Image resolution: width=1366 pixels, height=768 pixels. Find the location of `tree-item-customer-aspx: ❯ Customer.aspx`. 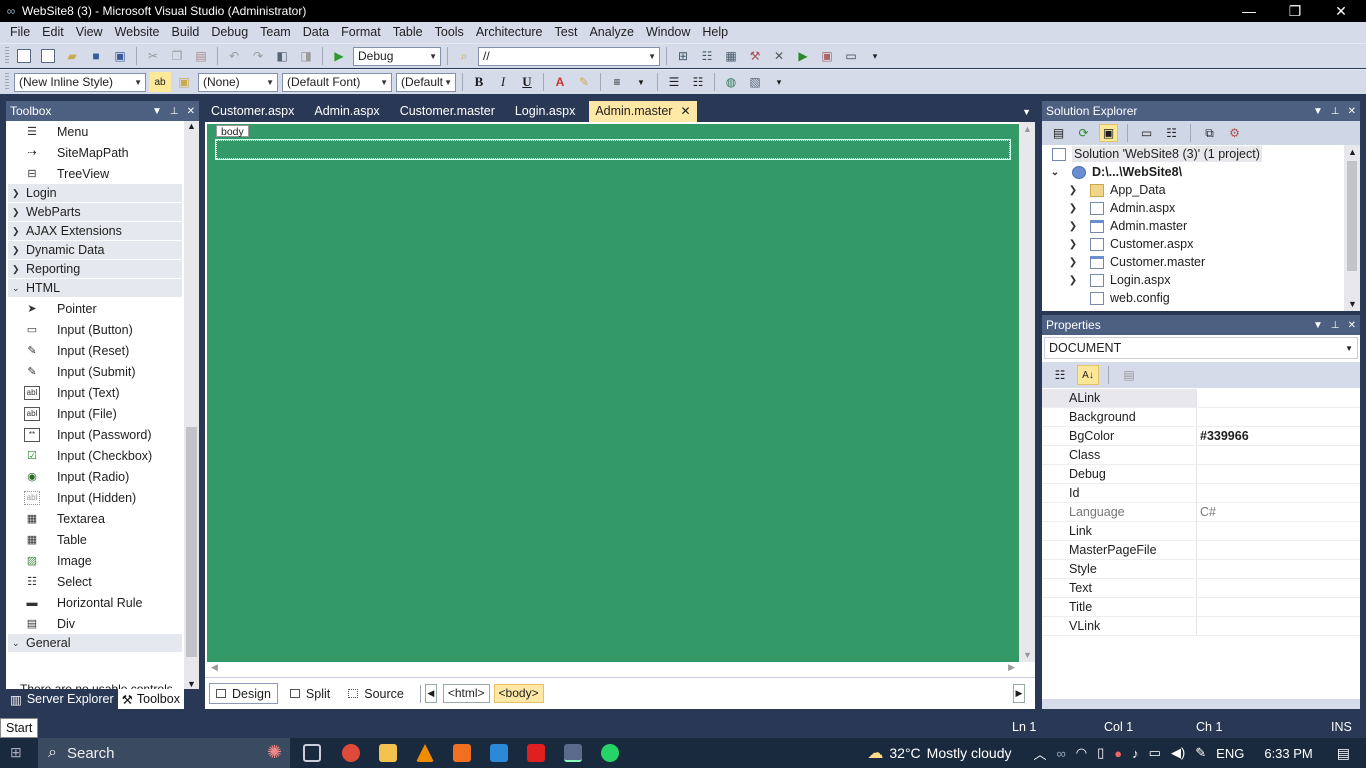

tree-item-customer-aspx: ❯ Customer.aspx is located at coordinates (1193, 244).